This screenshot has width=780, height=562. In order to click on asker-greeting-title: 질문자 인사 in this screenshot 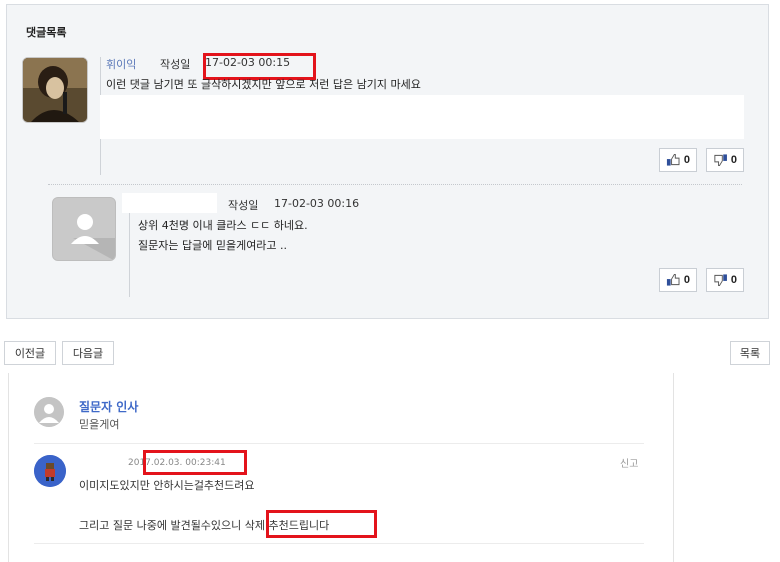, I will do `click(109, 407)`.